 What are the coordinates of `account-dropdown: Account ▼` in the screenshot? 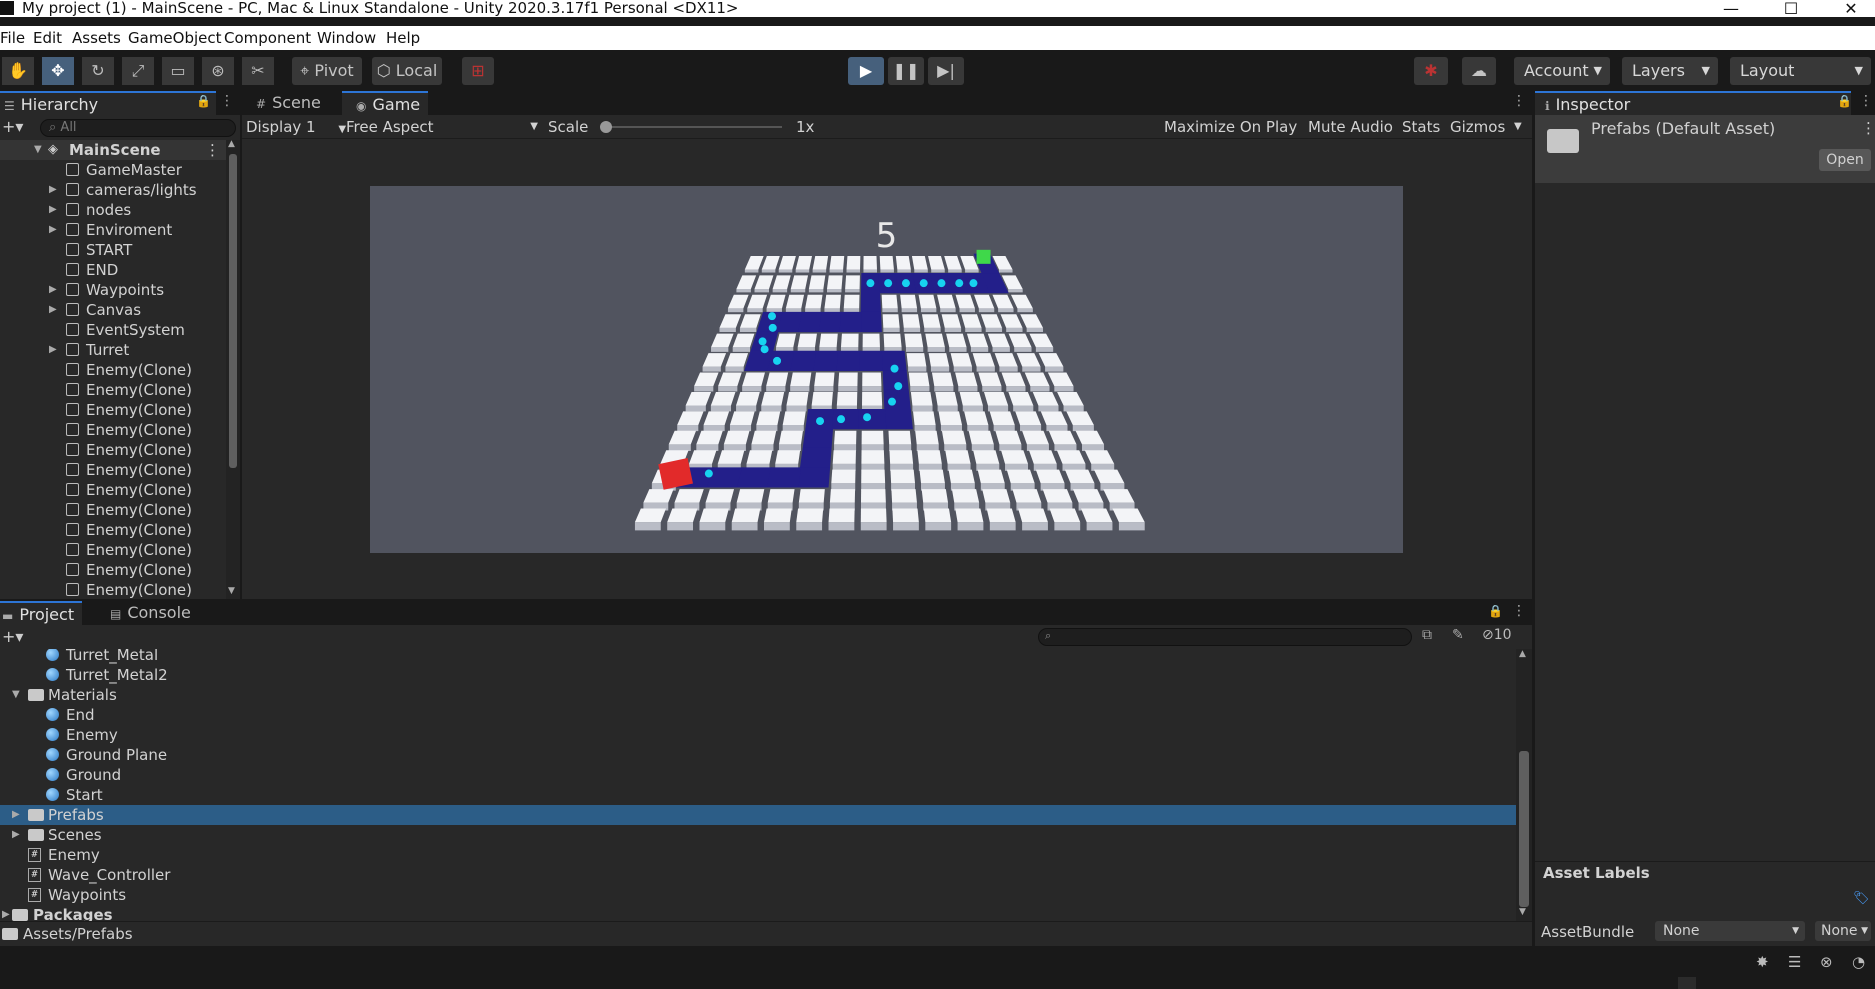 It's located at (1562, 71).